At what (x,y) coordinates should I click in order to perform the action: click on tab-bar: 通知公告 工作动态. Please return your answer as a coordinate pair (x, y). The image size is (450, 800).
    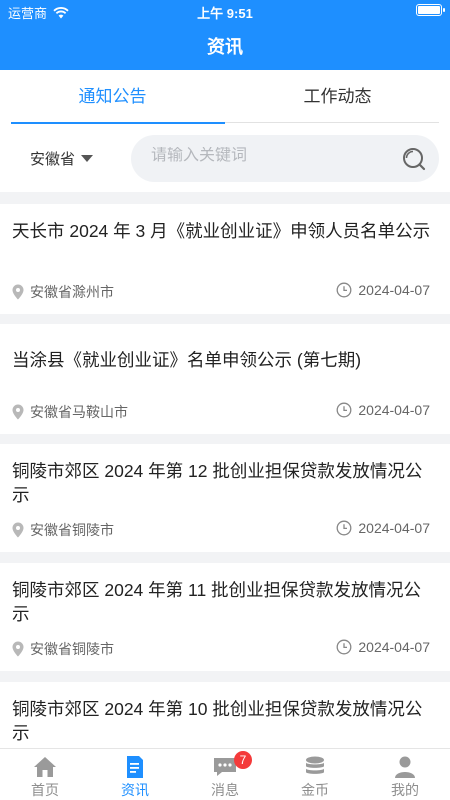
    Looking at the image, I should click on (225, 97).